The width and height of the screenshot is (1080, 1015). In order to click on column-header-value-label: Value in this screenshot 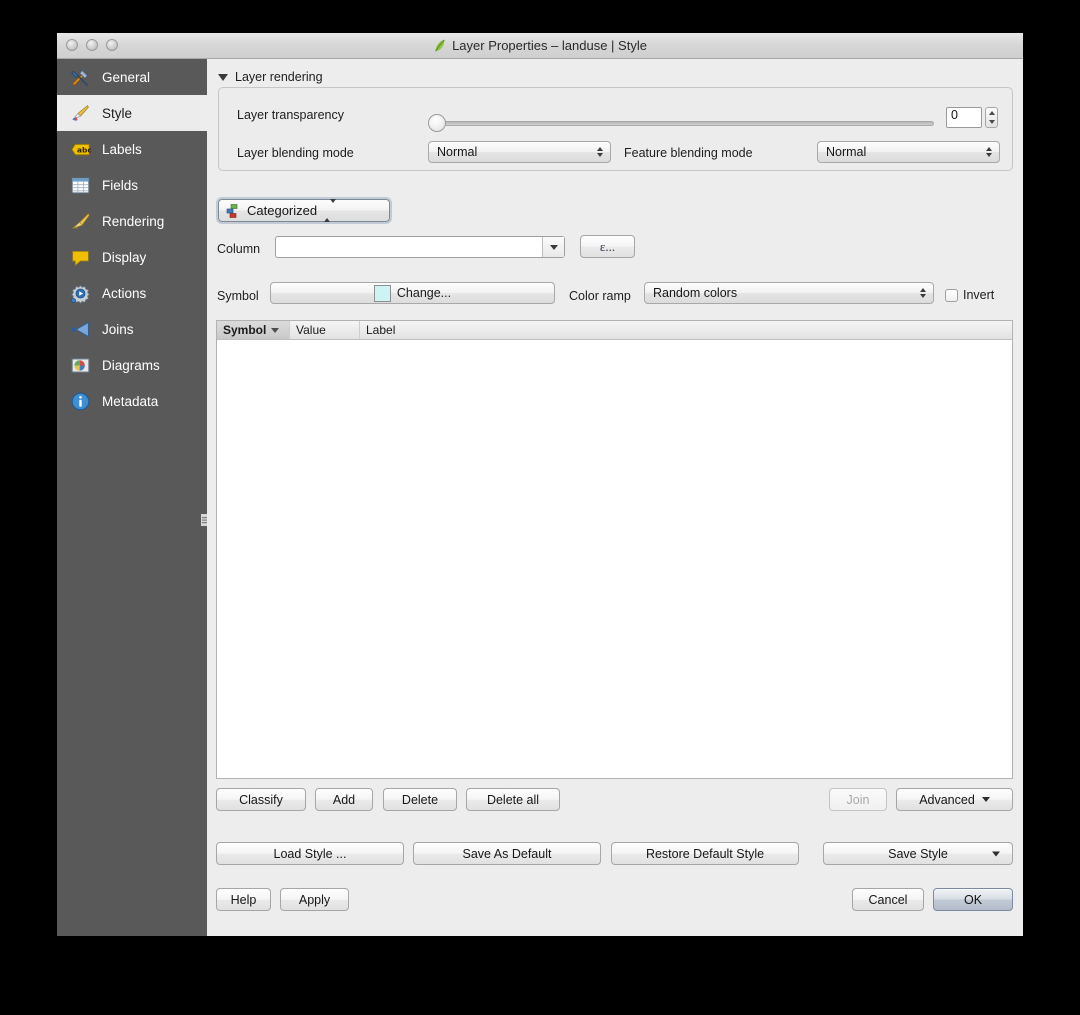, I will do `click(311, 330)`.